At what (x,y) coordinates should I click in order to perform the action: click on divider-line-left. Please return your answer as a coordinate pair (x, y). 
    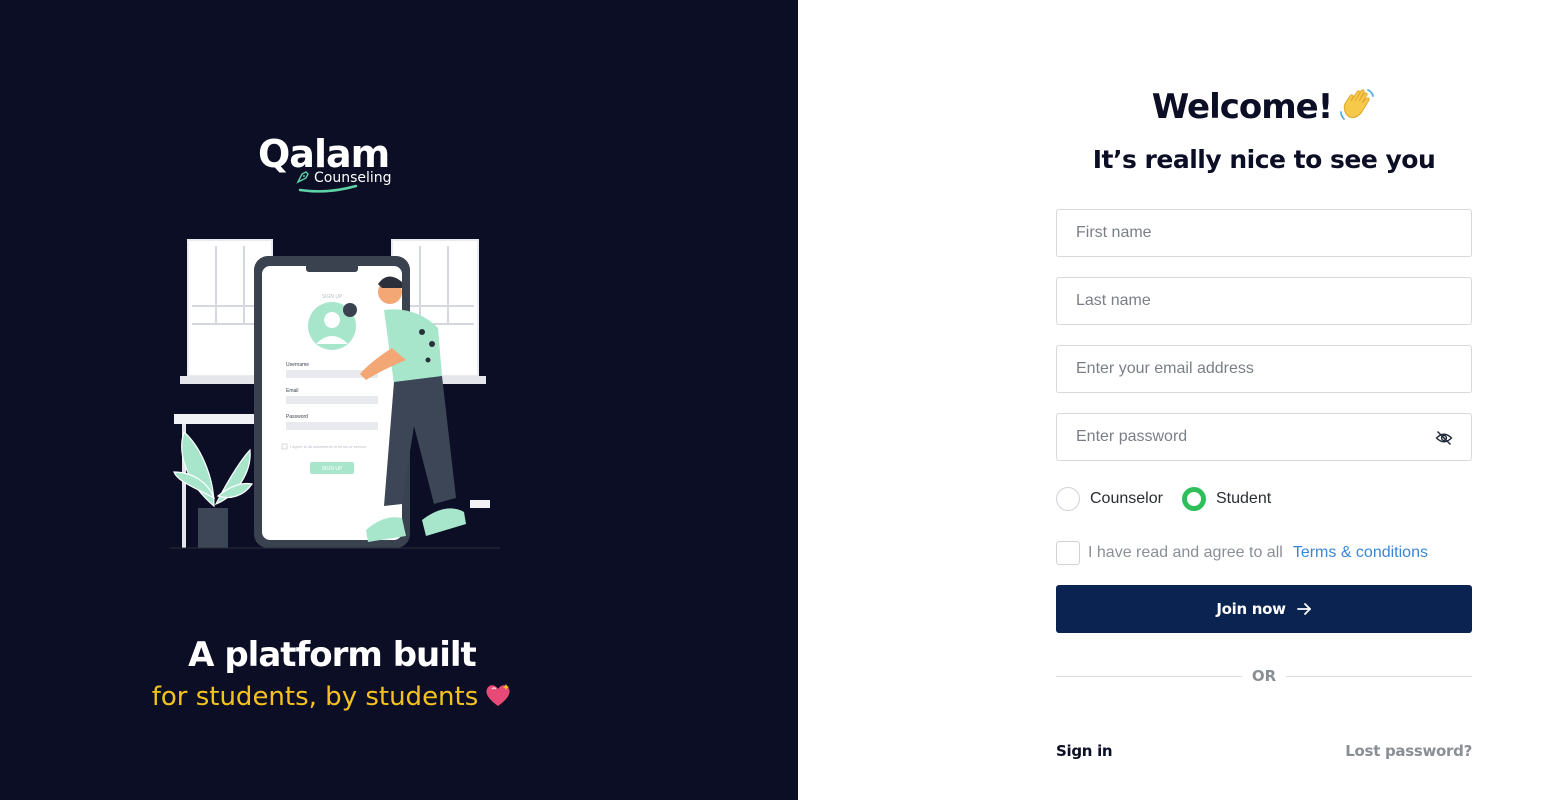
    Looking at the image, I should click on (1149, 676).